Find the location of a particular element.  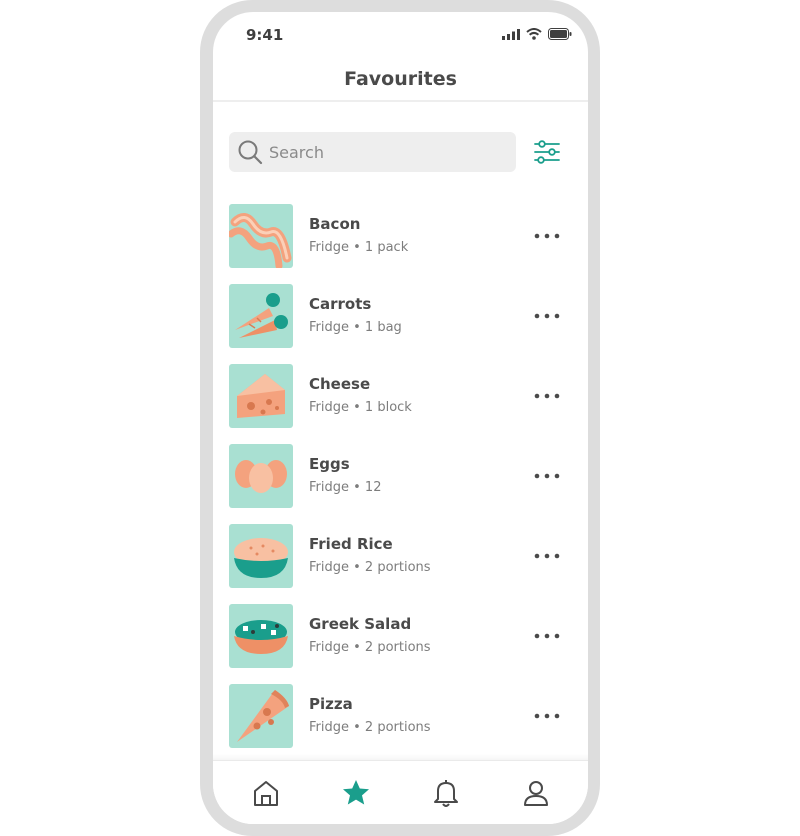

list-item: Carrots Fridge • 1 bag is located at coordinates (400, 316).